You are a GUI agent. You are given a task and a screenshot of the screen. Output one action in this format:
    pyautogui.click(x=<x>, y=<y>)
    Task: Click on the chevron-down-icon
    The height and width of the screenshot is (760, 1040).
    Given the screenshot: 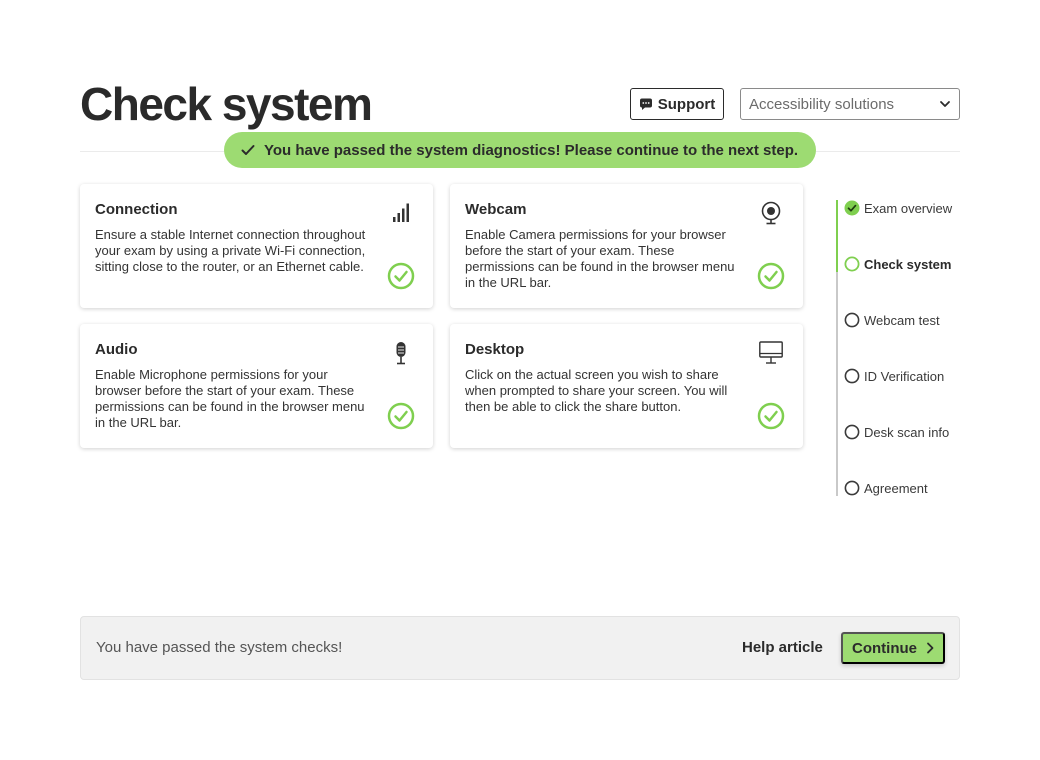 What is the action you would take?
    pyautogui.click(x=945, y=104)
    